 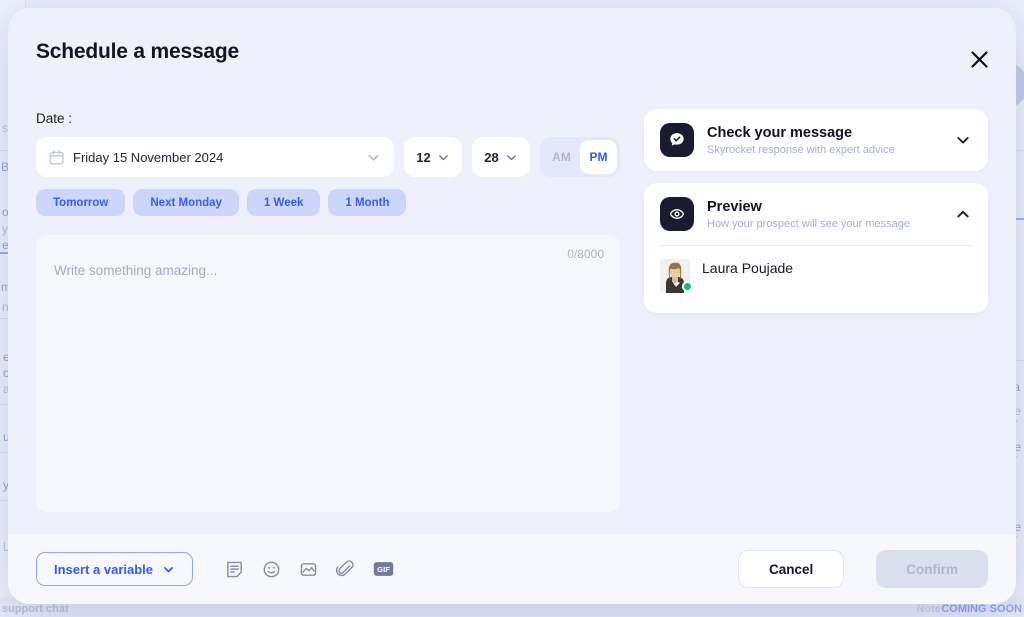 I want to click on message-check-glyph, so click(x=677, y=139).